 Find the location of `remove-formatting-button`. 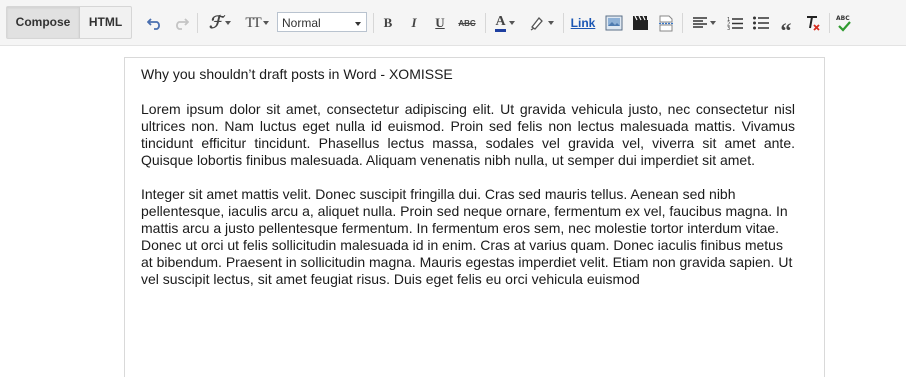

remove-formatting-button is located at coordinates (813, 23).